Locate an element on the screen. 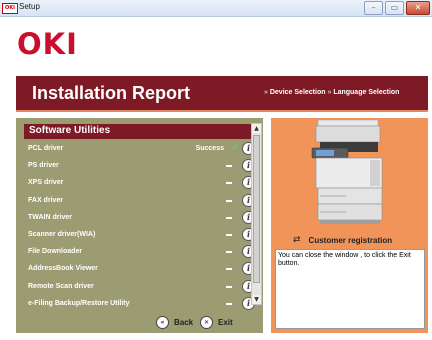  customer-registration-label: Customer registration is located at coordinates (350, 240).